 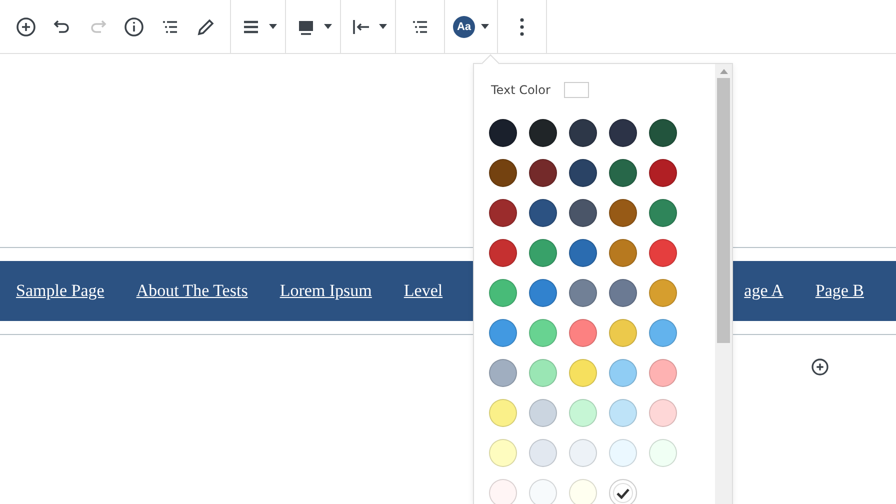 What do you see at coordinates (423, 291) in the screenshot?
I see `nav-link: Level` at bounding box center [423, 291].